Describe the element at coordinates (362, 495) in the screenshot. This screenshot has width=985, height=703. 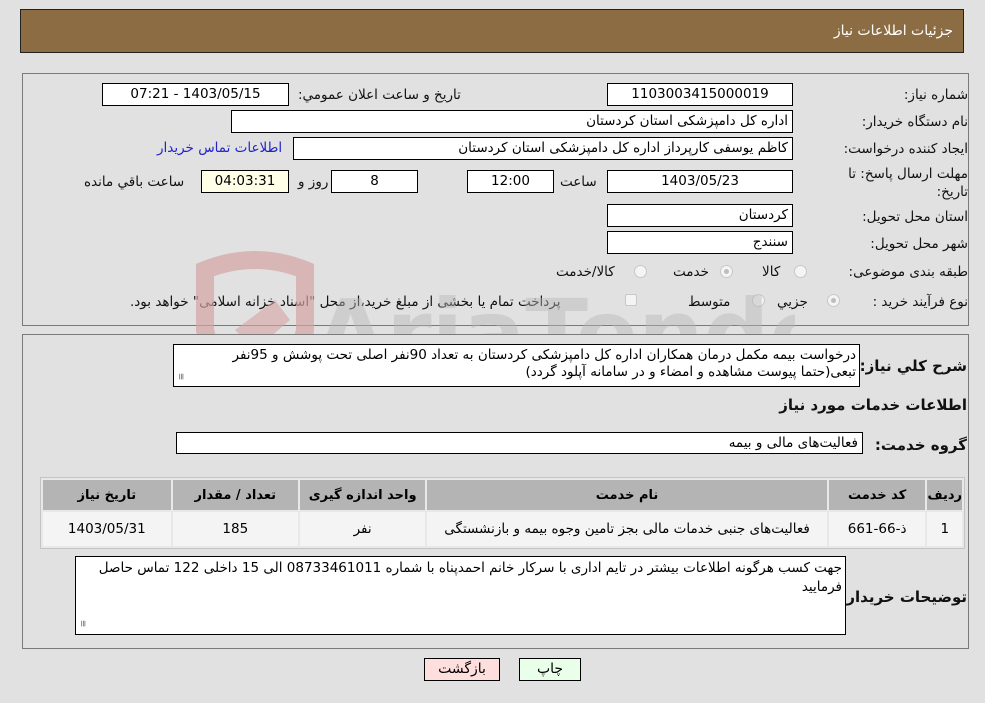
I see `col-unit: واحد اندازه گیری` at that location.